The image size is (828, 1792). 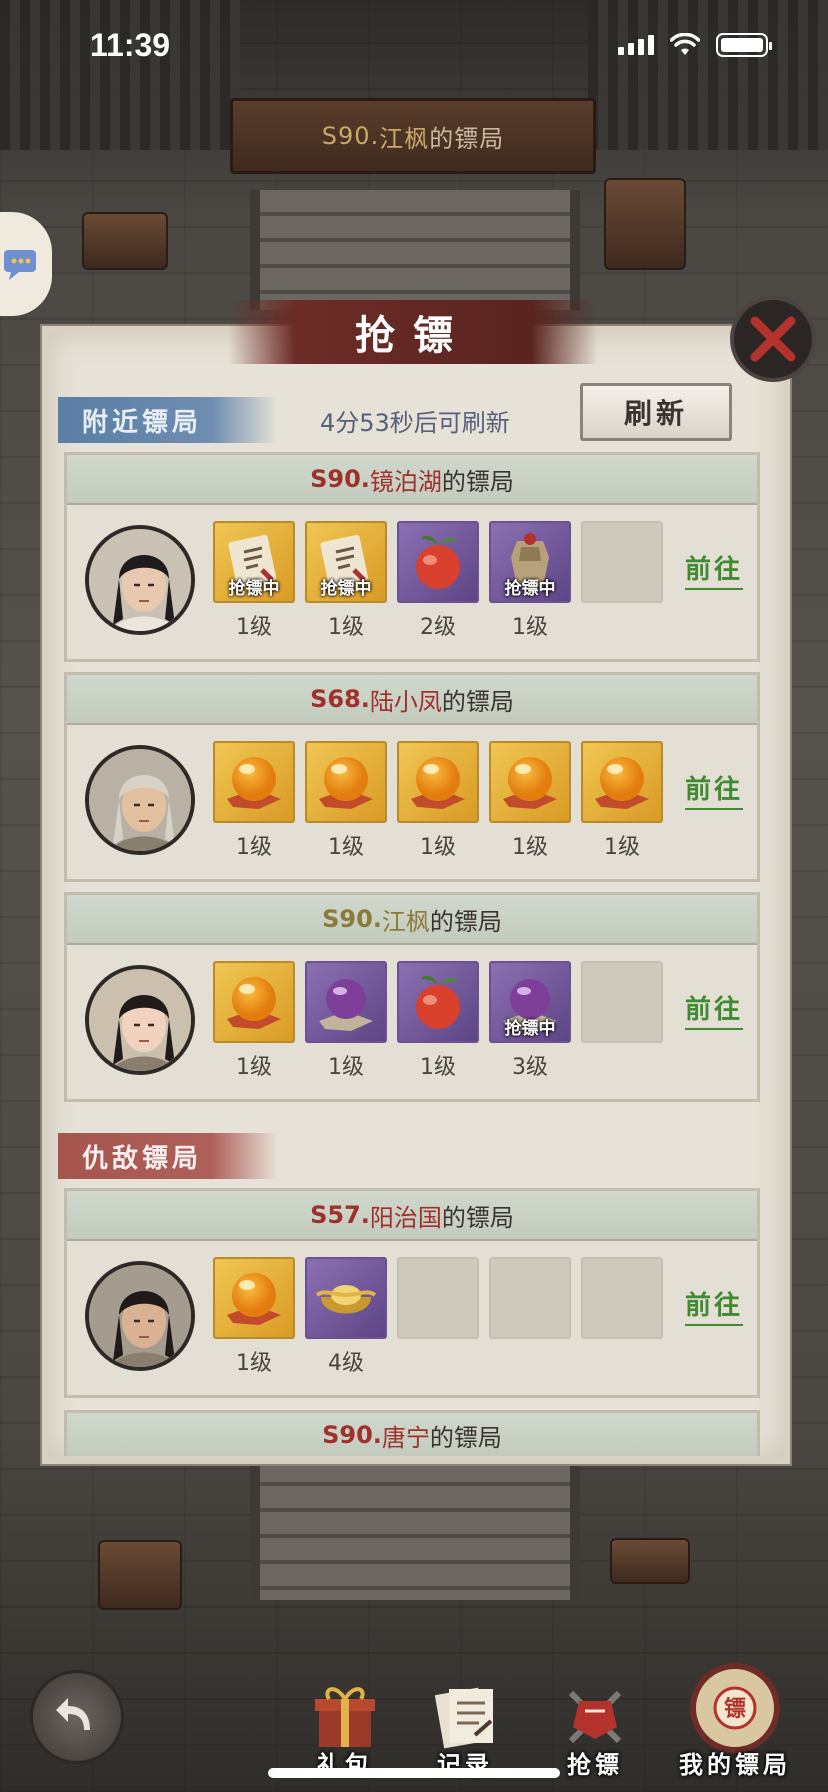 I want to click on enemy-section-tag: 仇敌镖局, so click(x=168, y=1156).